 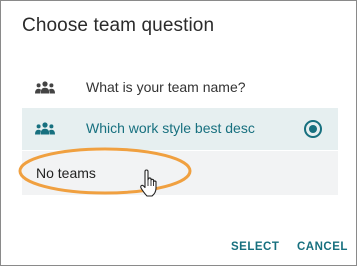 I want to click on option-work-style: Which work style best desc, so click(x=180, y=129).